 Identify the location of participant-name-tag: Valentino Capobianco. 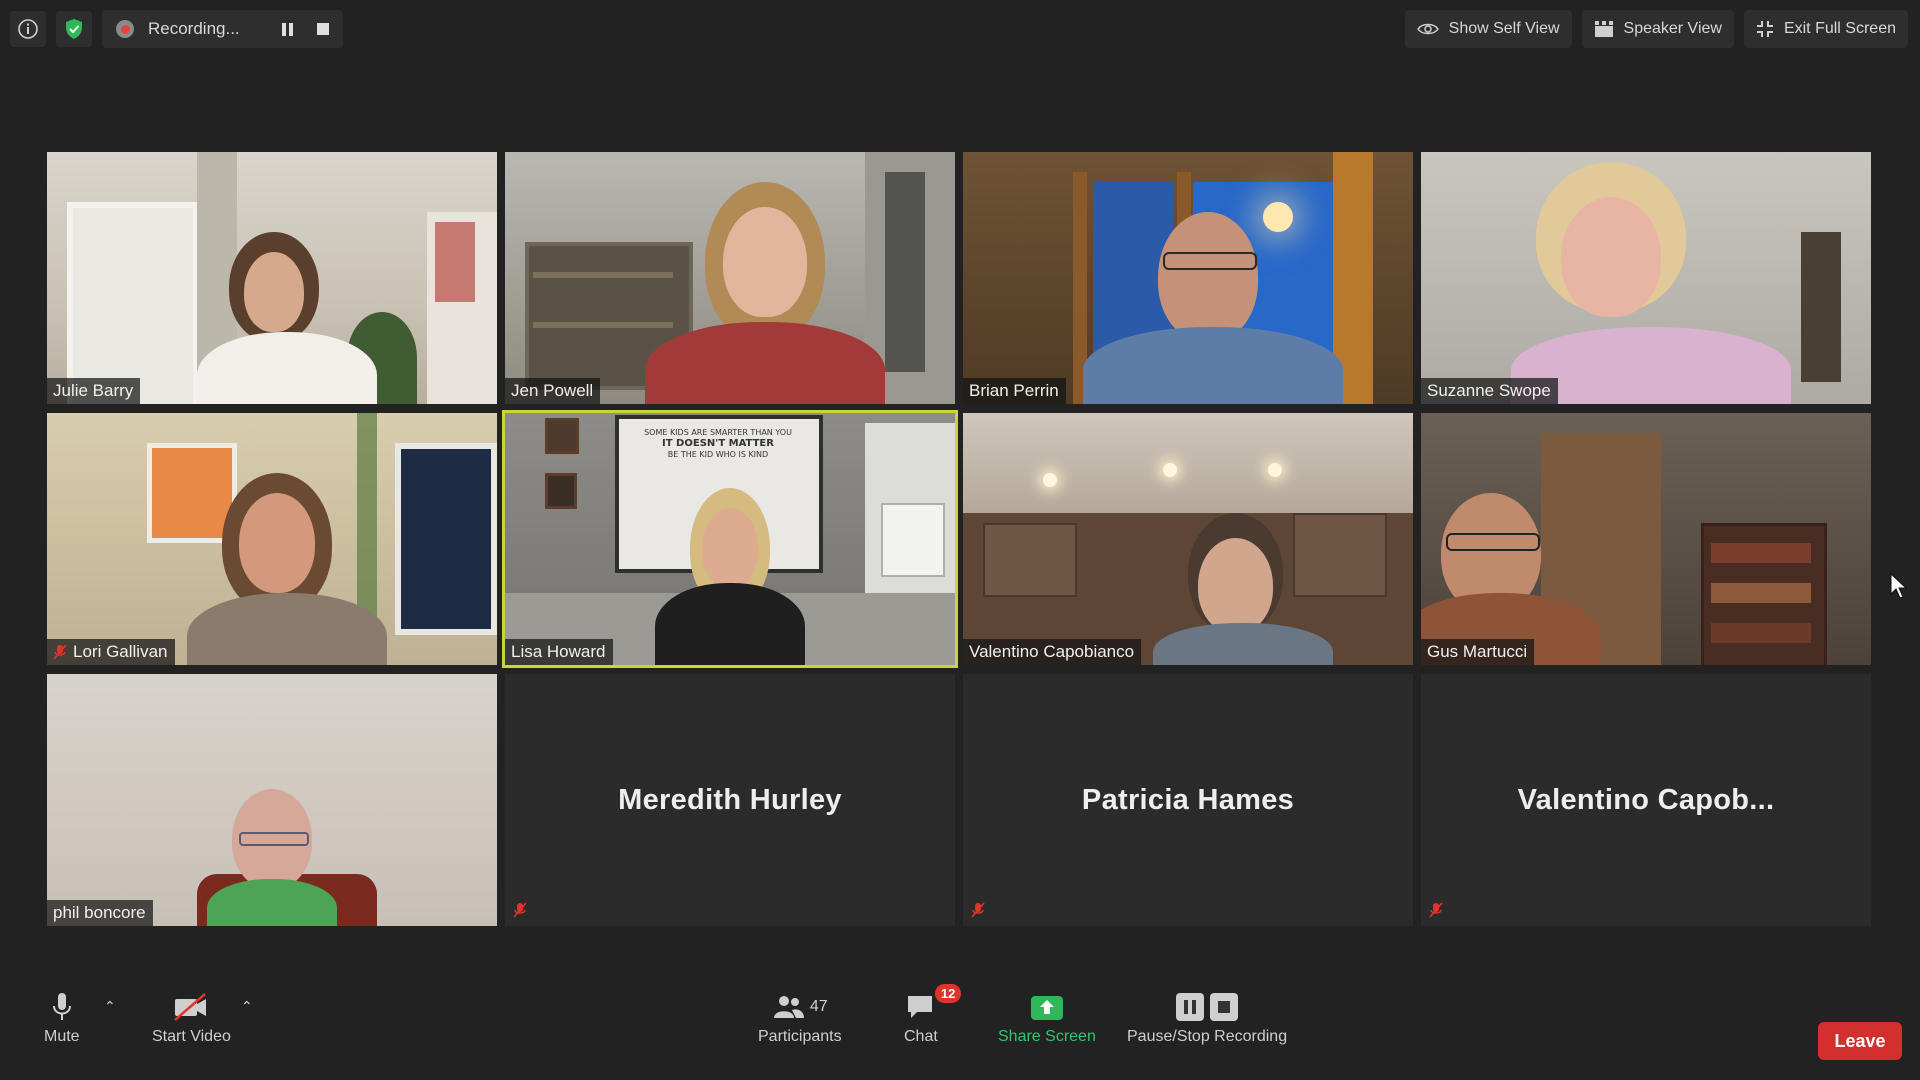
(1052, 652).